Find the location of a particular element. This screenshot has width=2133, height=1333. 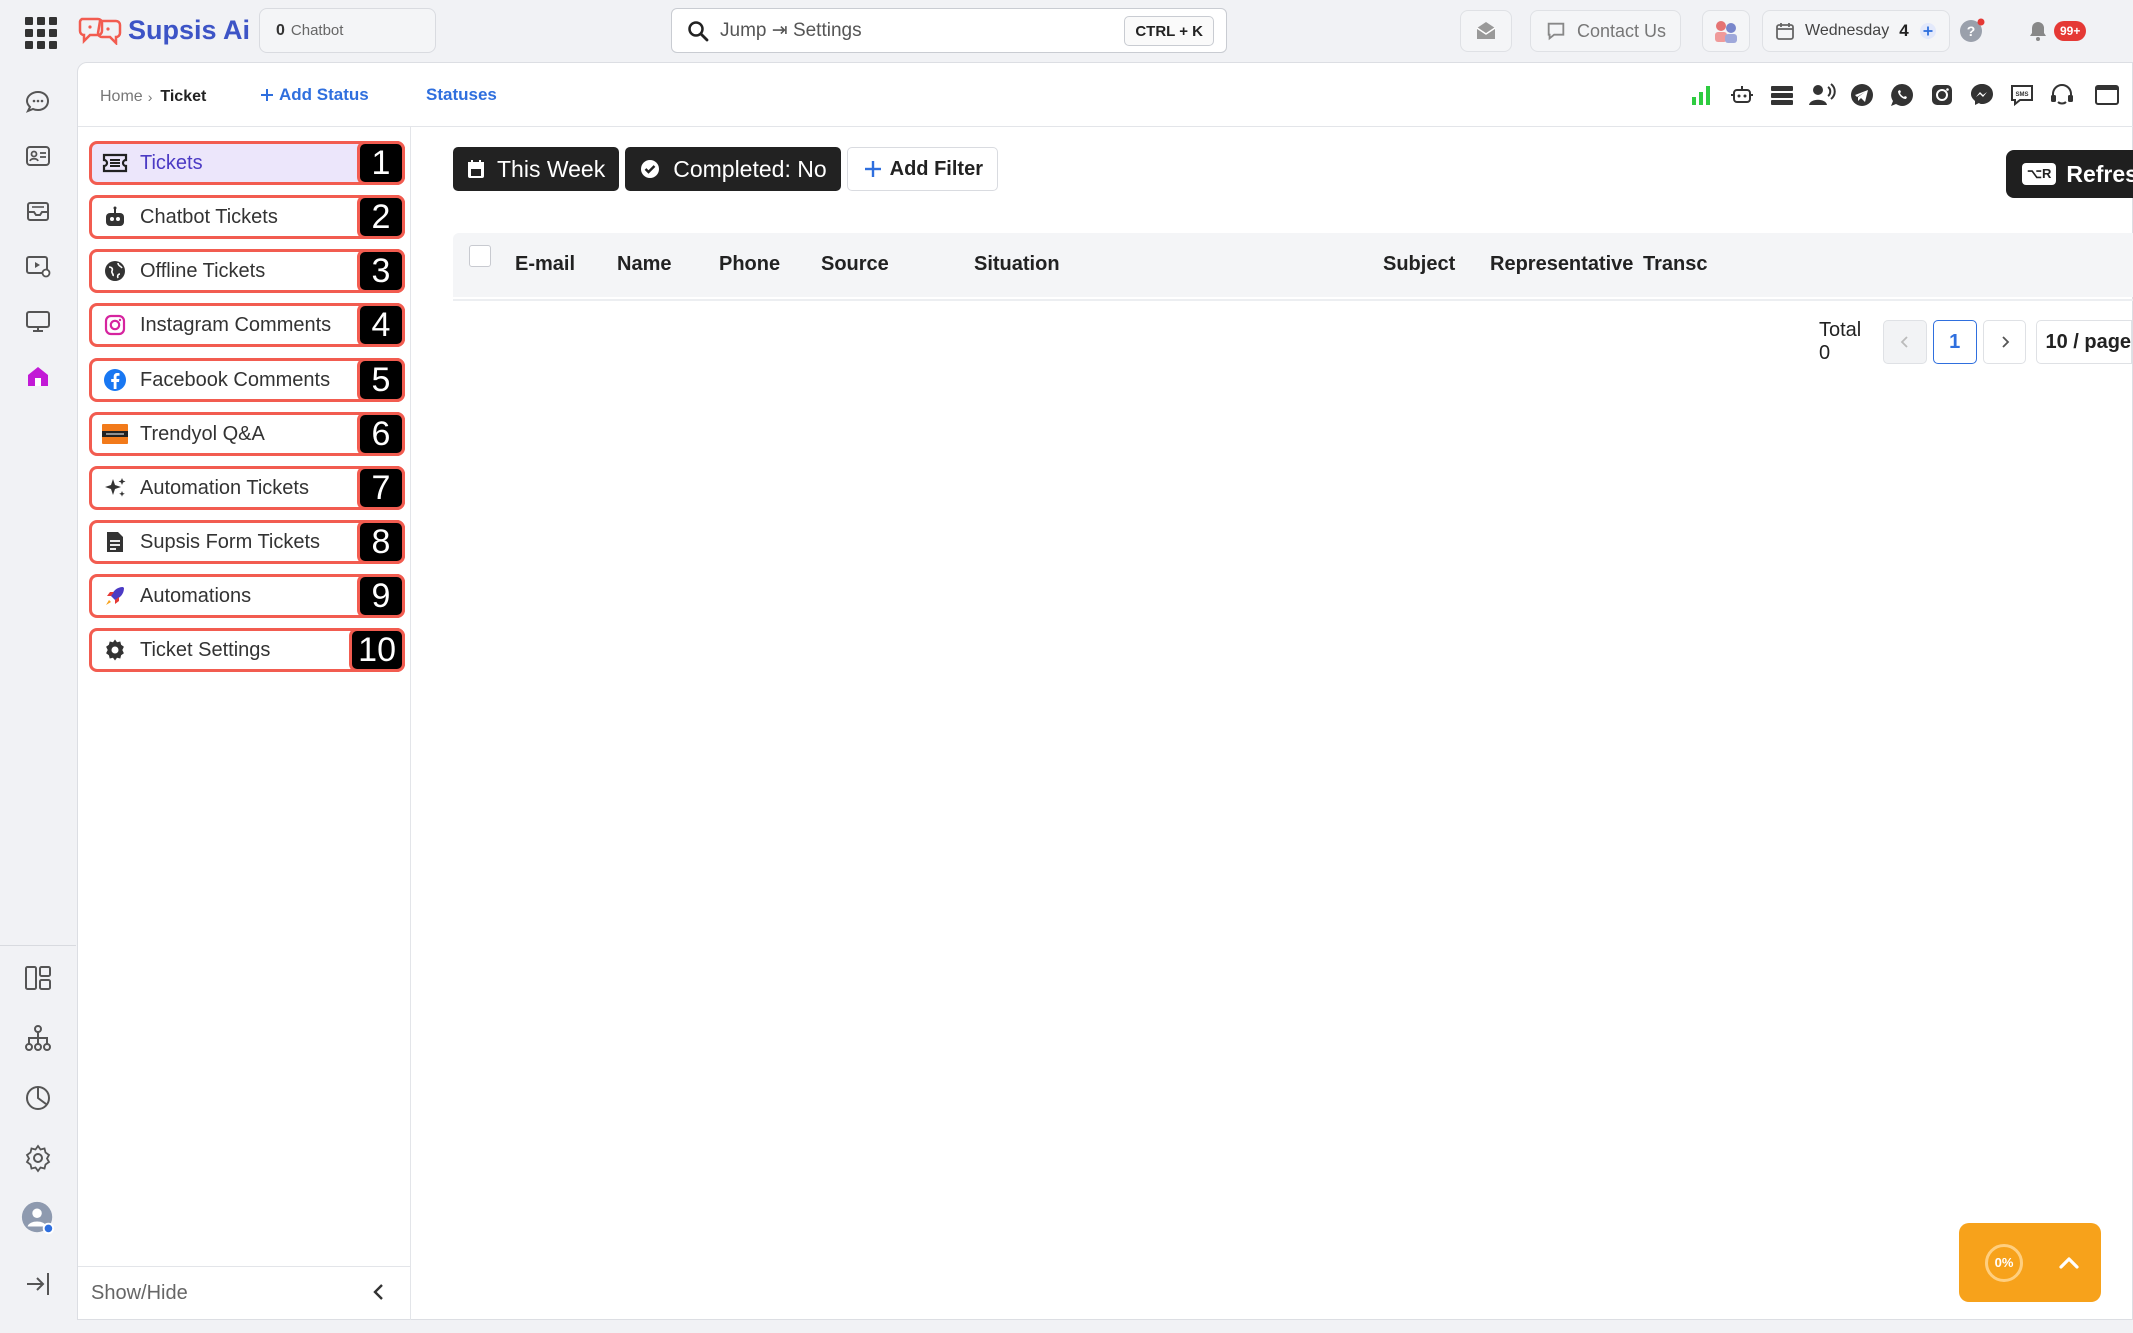

contact-us-button: Contact Us is located at coordinates (1606, 31).